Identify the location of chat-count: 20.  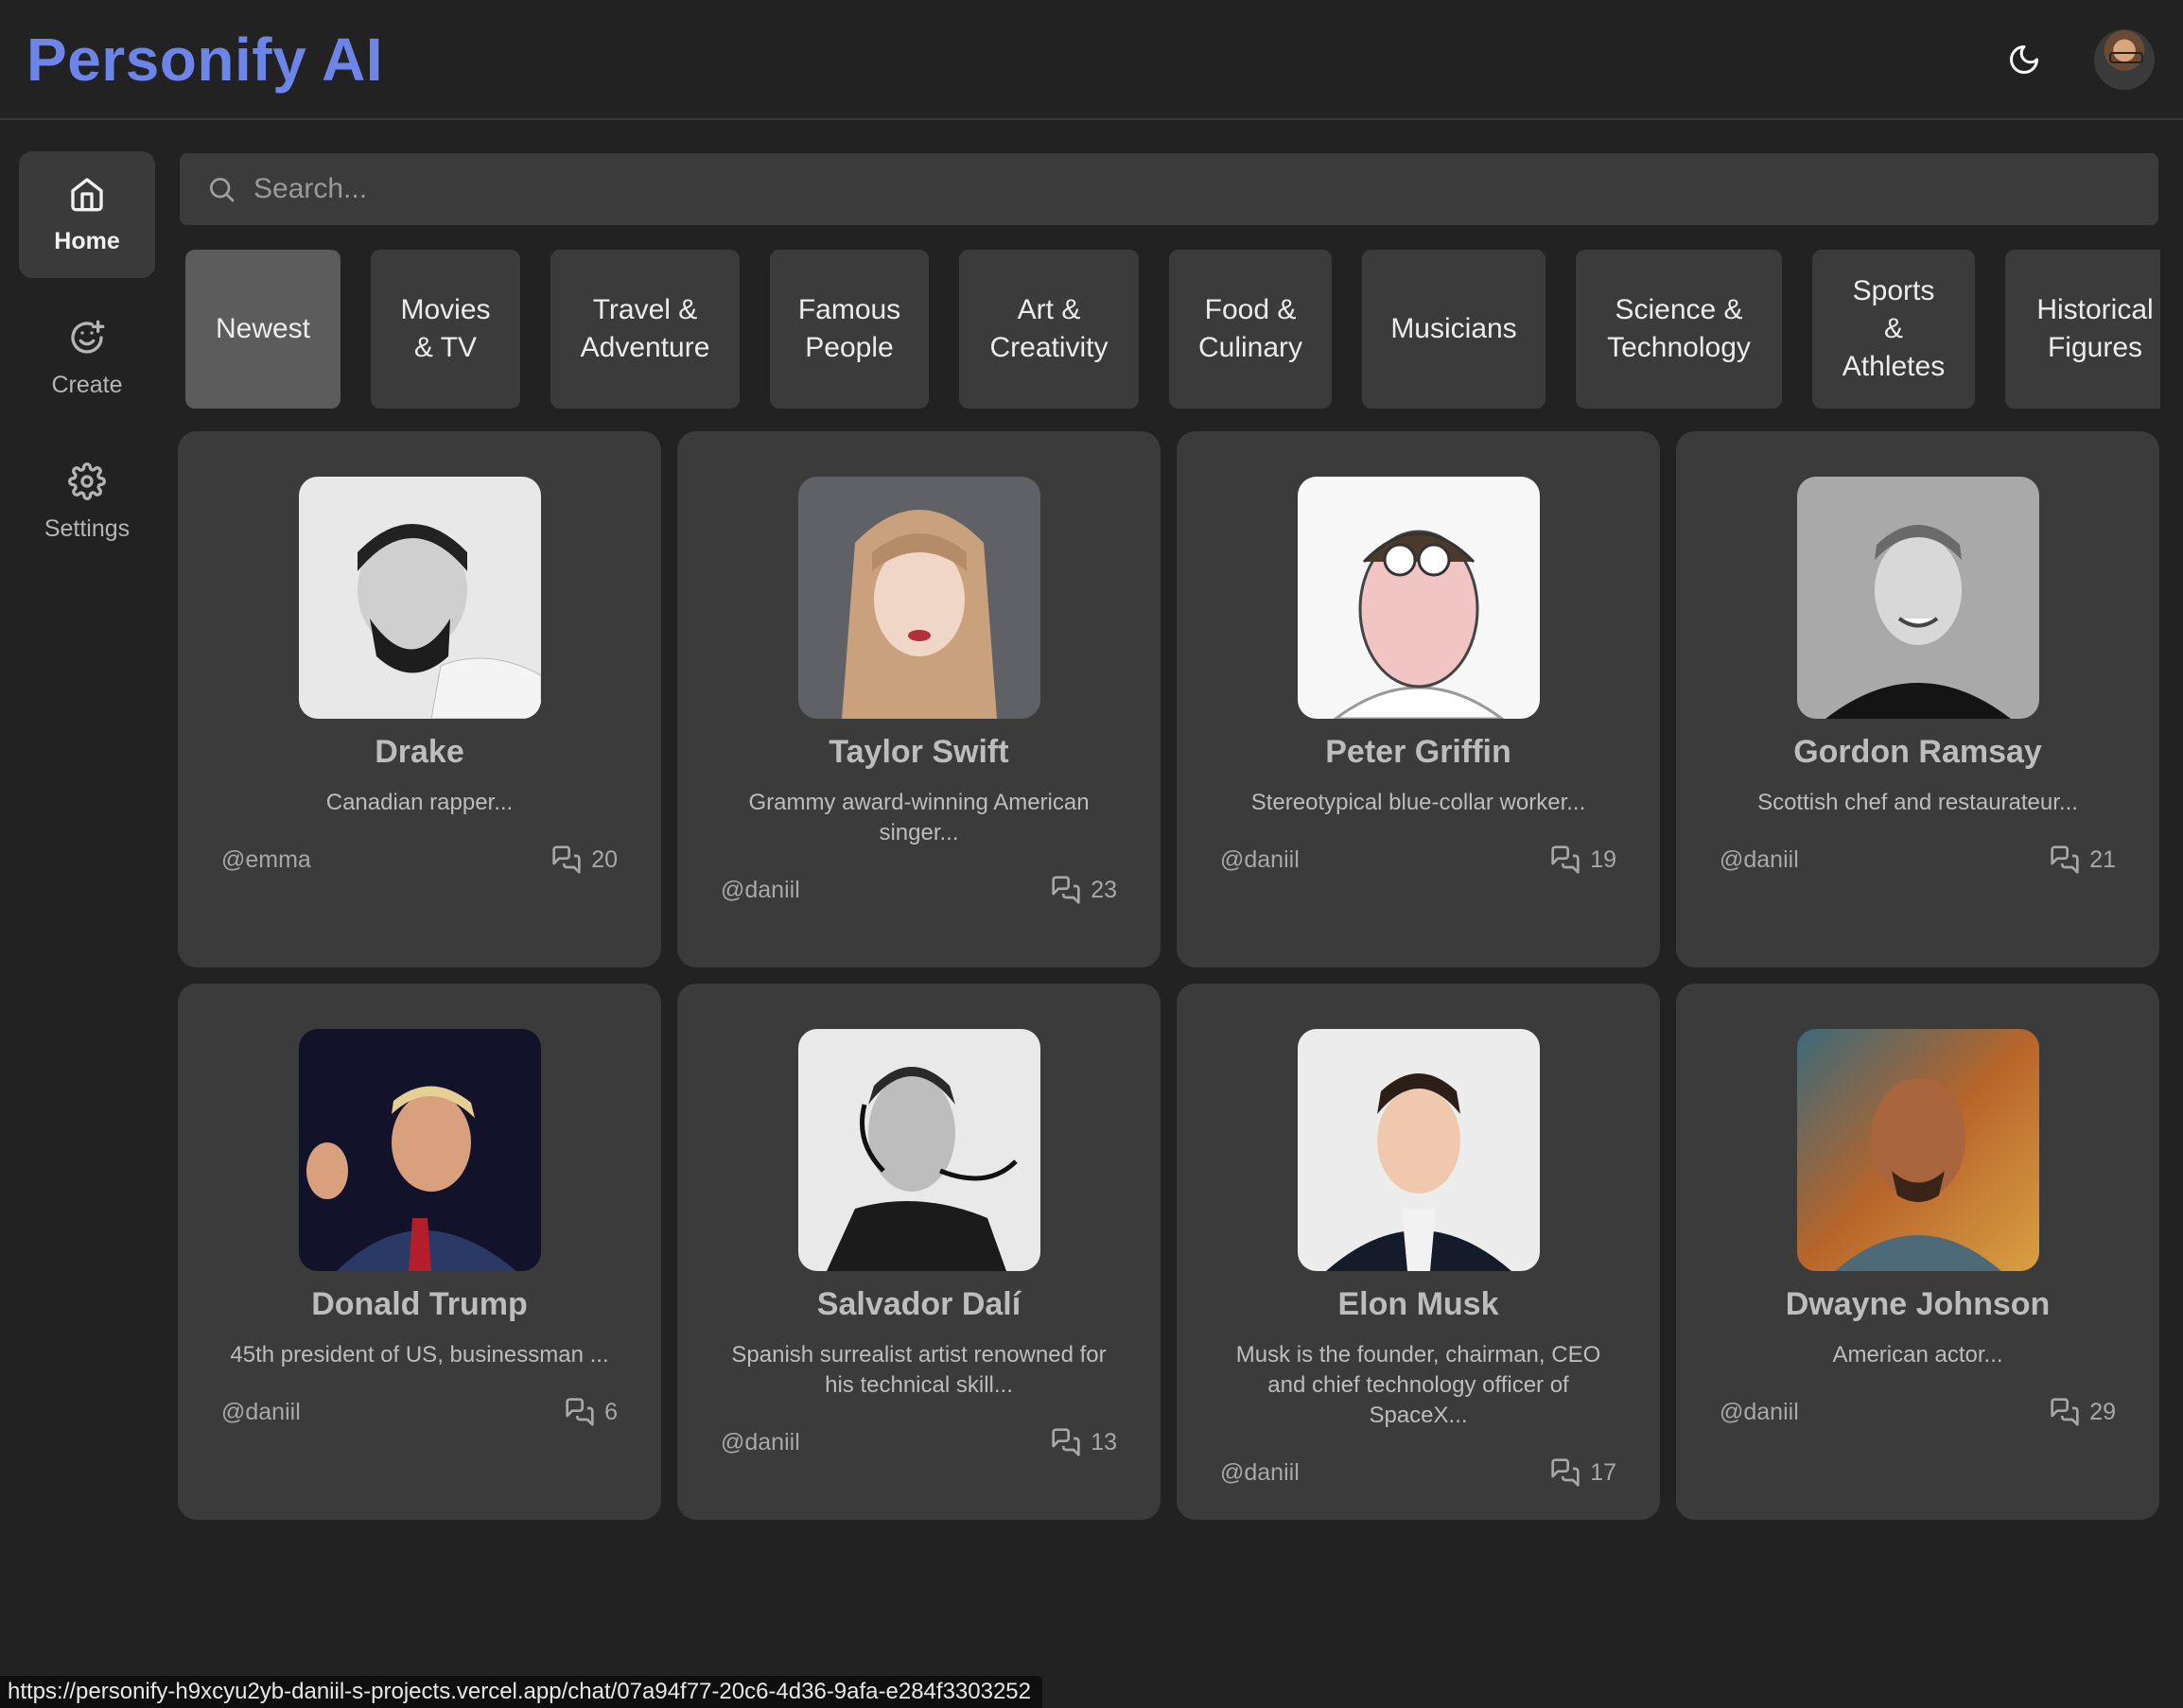
(604, 859).